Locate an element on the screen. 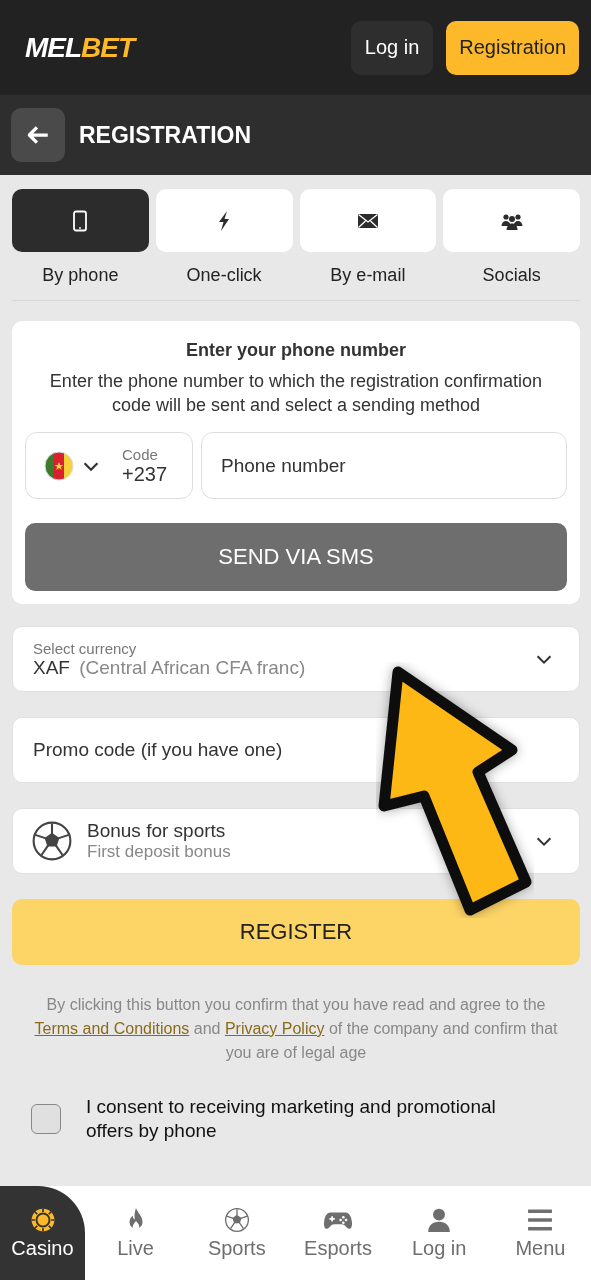 This screenshot has width=591, height=1280. chip-icon is located at coordinates (42, 1219).